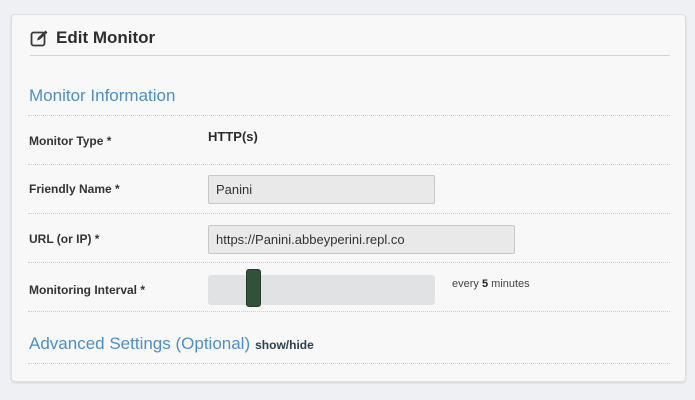 This screenshot has width=695, height=400. I want to click on interval-prefix: every, so click(465, 284).